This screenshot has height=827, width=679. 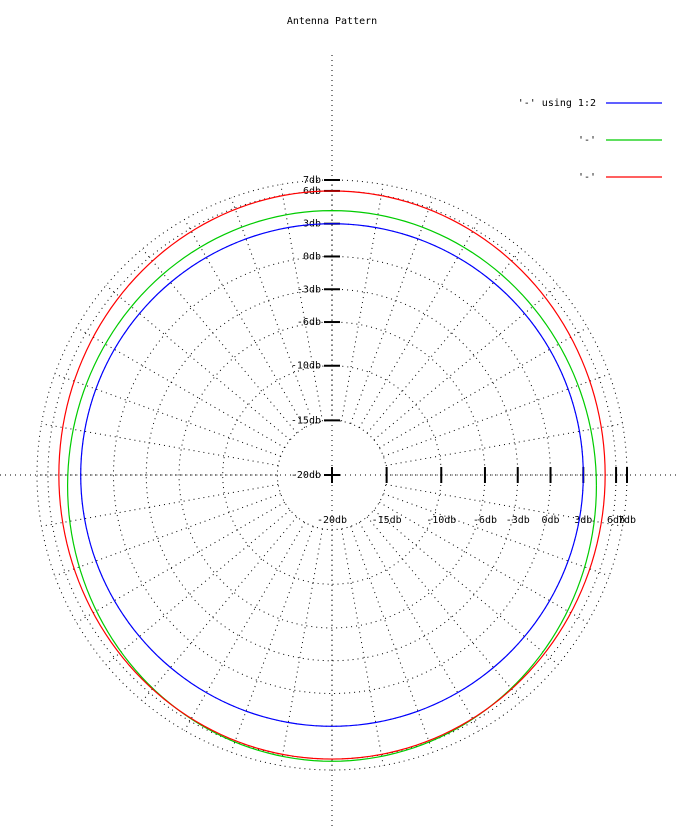 I want to click on y-tick-label: -20db, so click(x=306, y=475).